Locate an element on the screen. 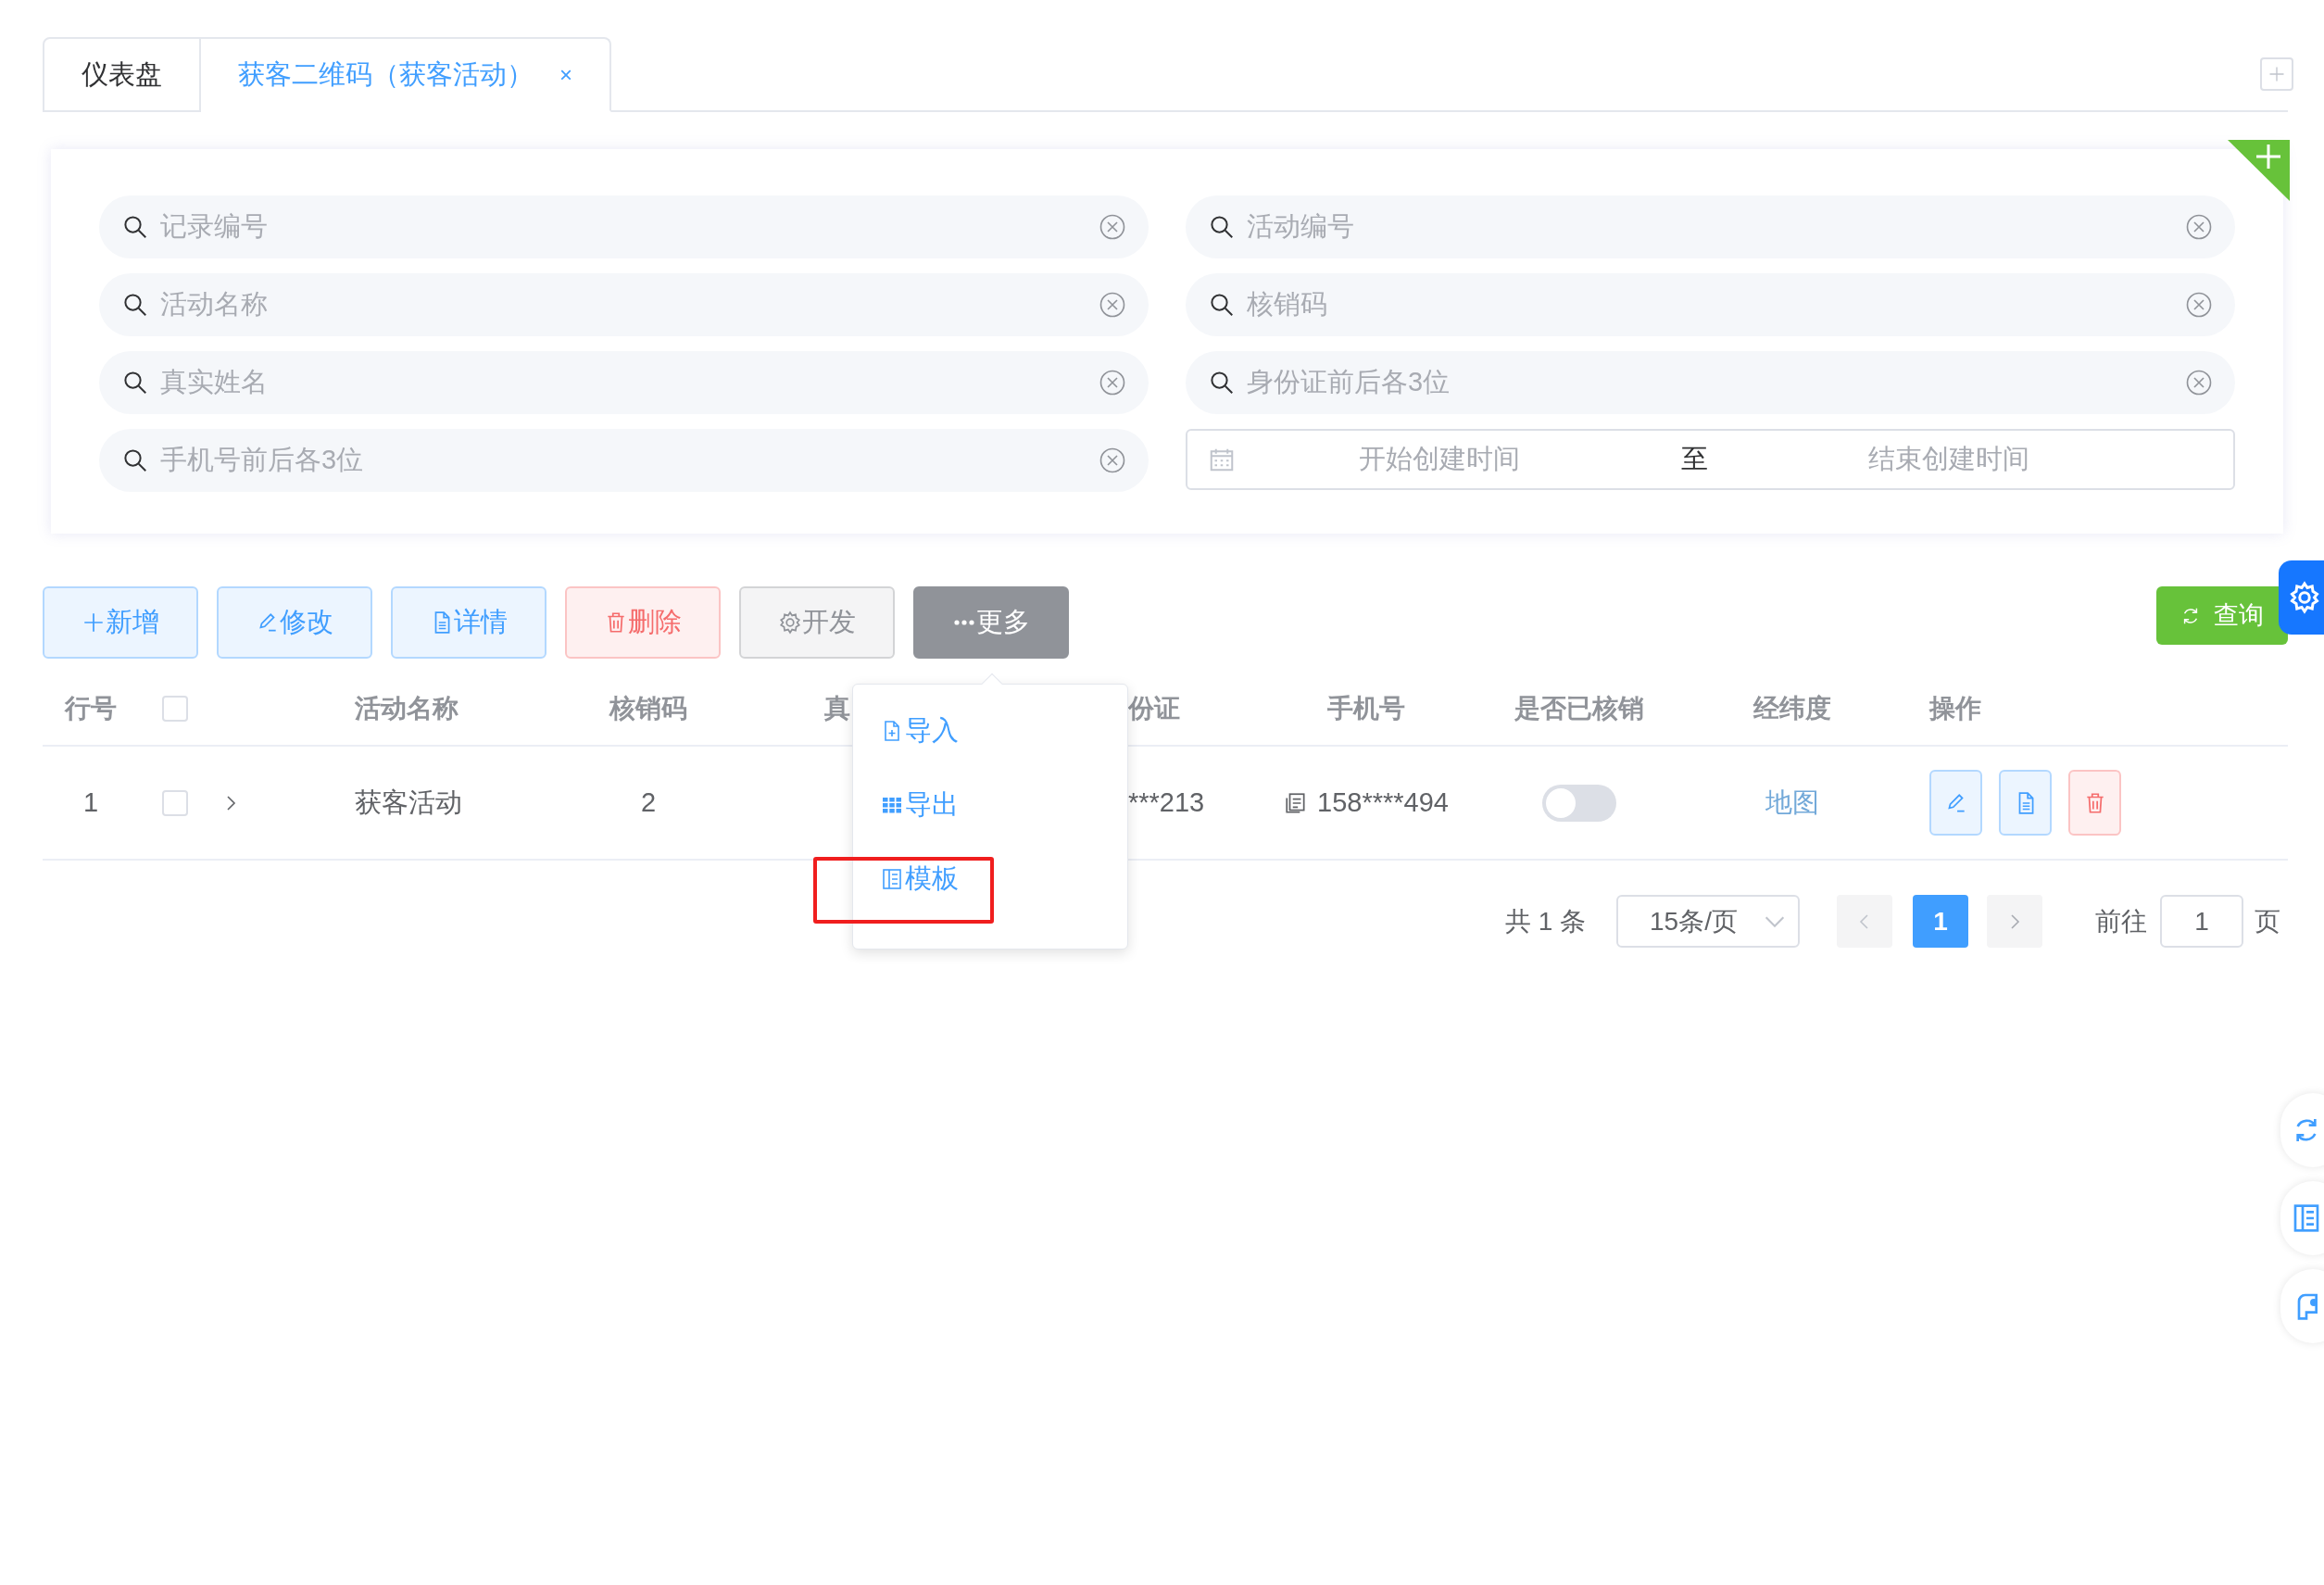 The image size is (2324, 1585). search-field: 活动编号 is located at coordinates (1711, 226).